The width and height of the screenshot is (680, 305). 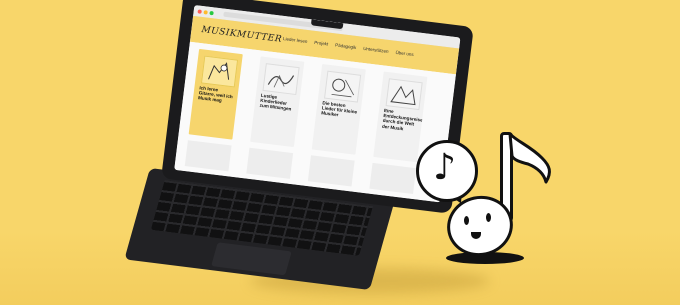 I want to click on nav-item-paedagogik: Pädagogik, so click(x=346, y=46).